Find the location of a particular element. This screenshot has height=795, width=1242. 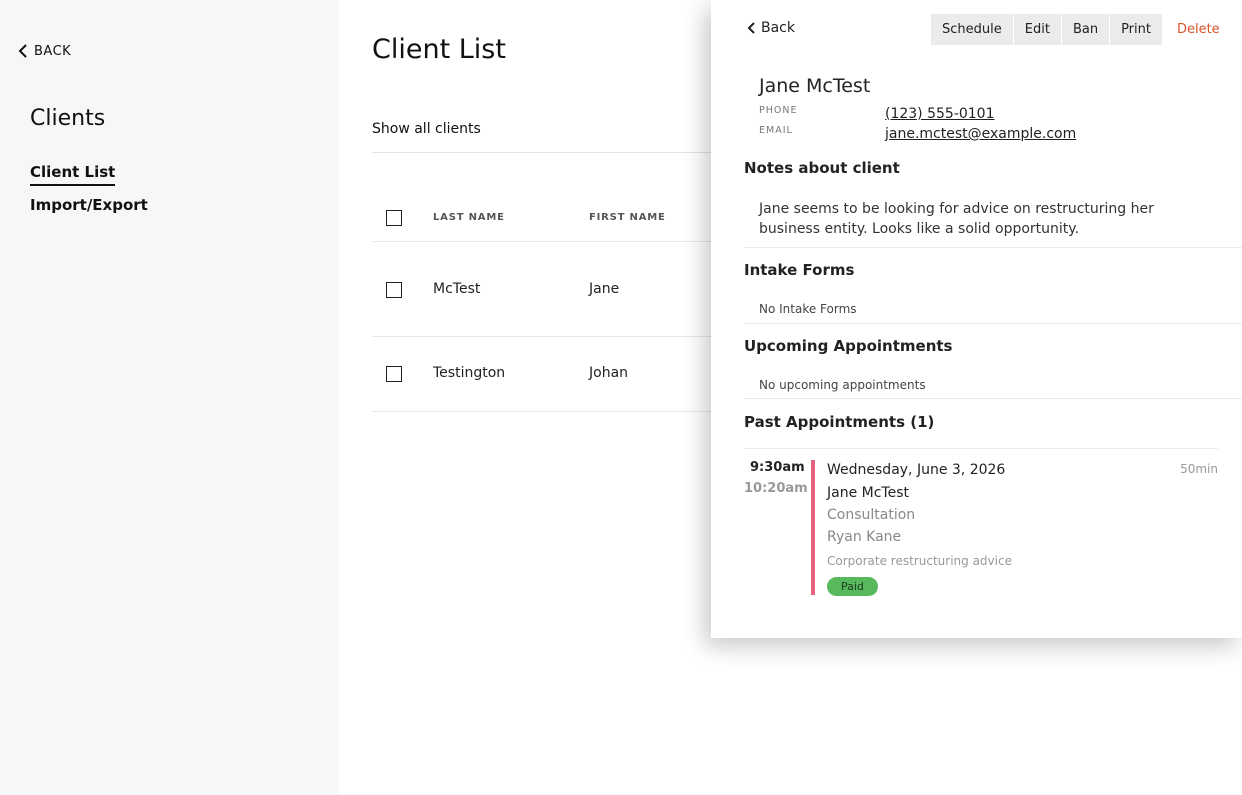

page-title: Client List is located at coordinates (439, 49).